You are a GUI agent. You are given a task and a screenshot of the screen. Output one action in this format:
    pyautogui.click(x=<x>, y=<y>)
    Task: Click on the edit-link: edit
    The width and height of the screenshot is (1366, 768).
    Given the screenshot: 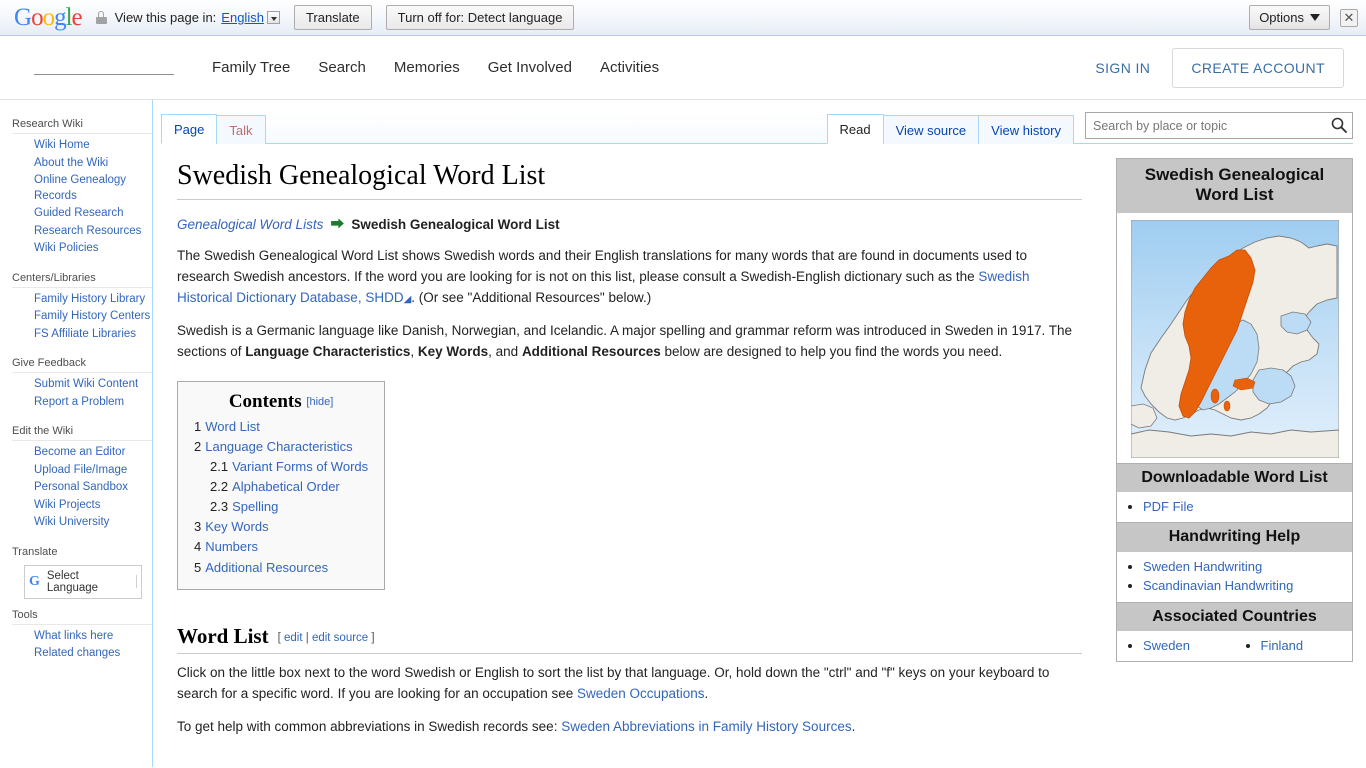 What is the action you would take?
    pyautogui.click(x=293, y=638)
    